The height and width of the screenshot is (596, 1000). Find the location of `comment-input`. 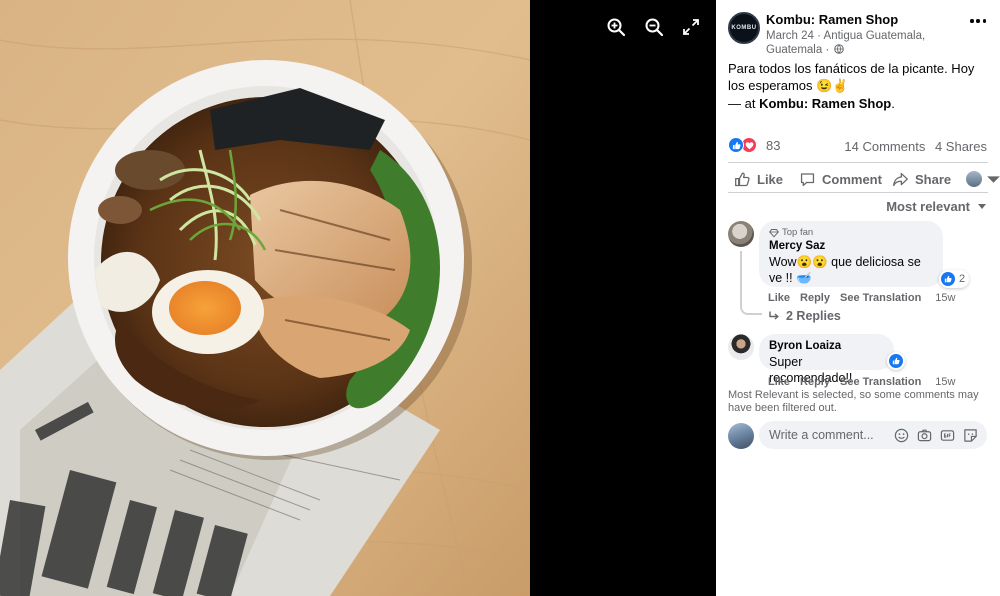

comment-input is located at coordinates (828, 435).